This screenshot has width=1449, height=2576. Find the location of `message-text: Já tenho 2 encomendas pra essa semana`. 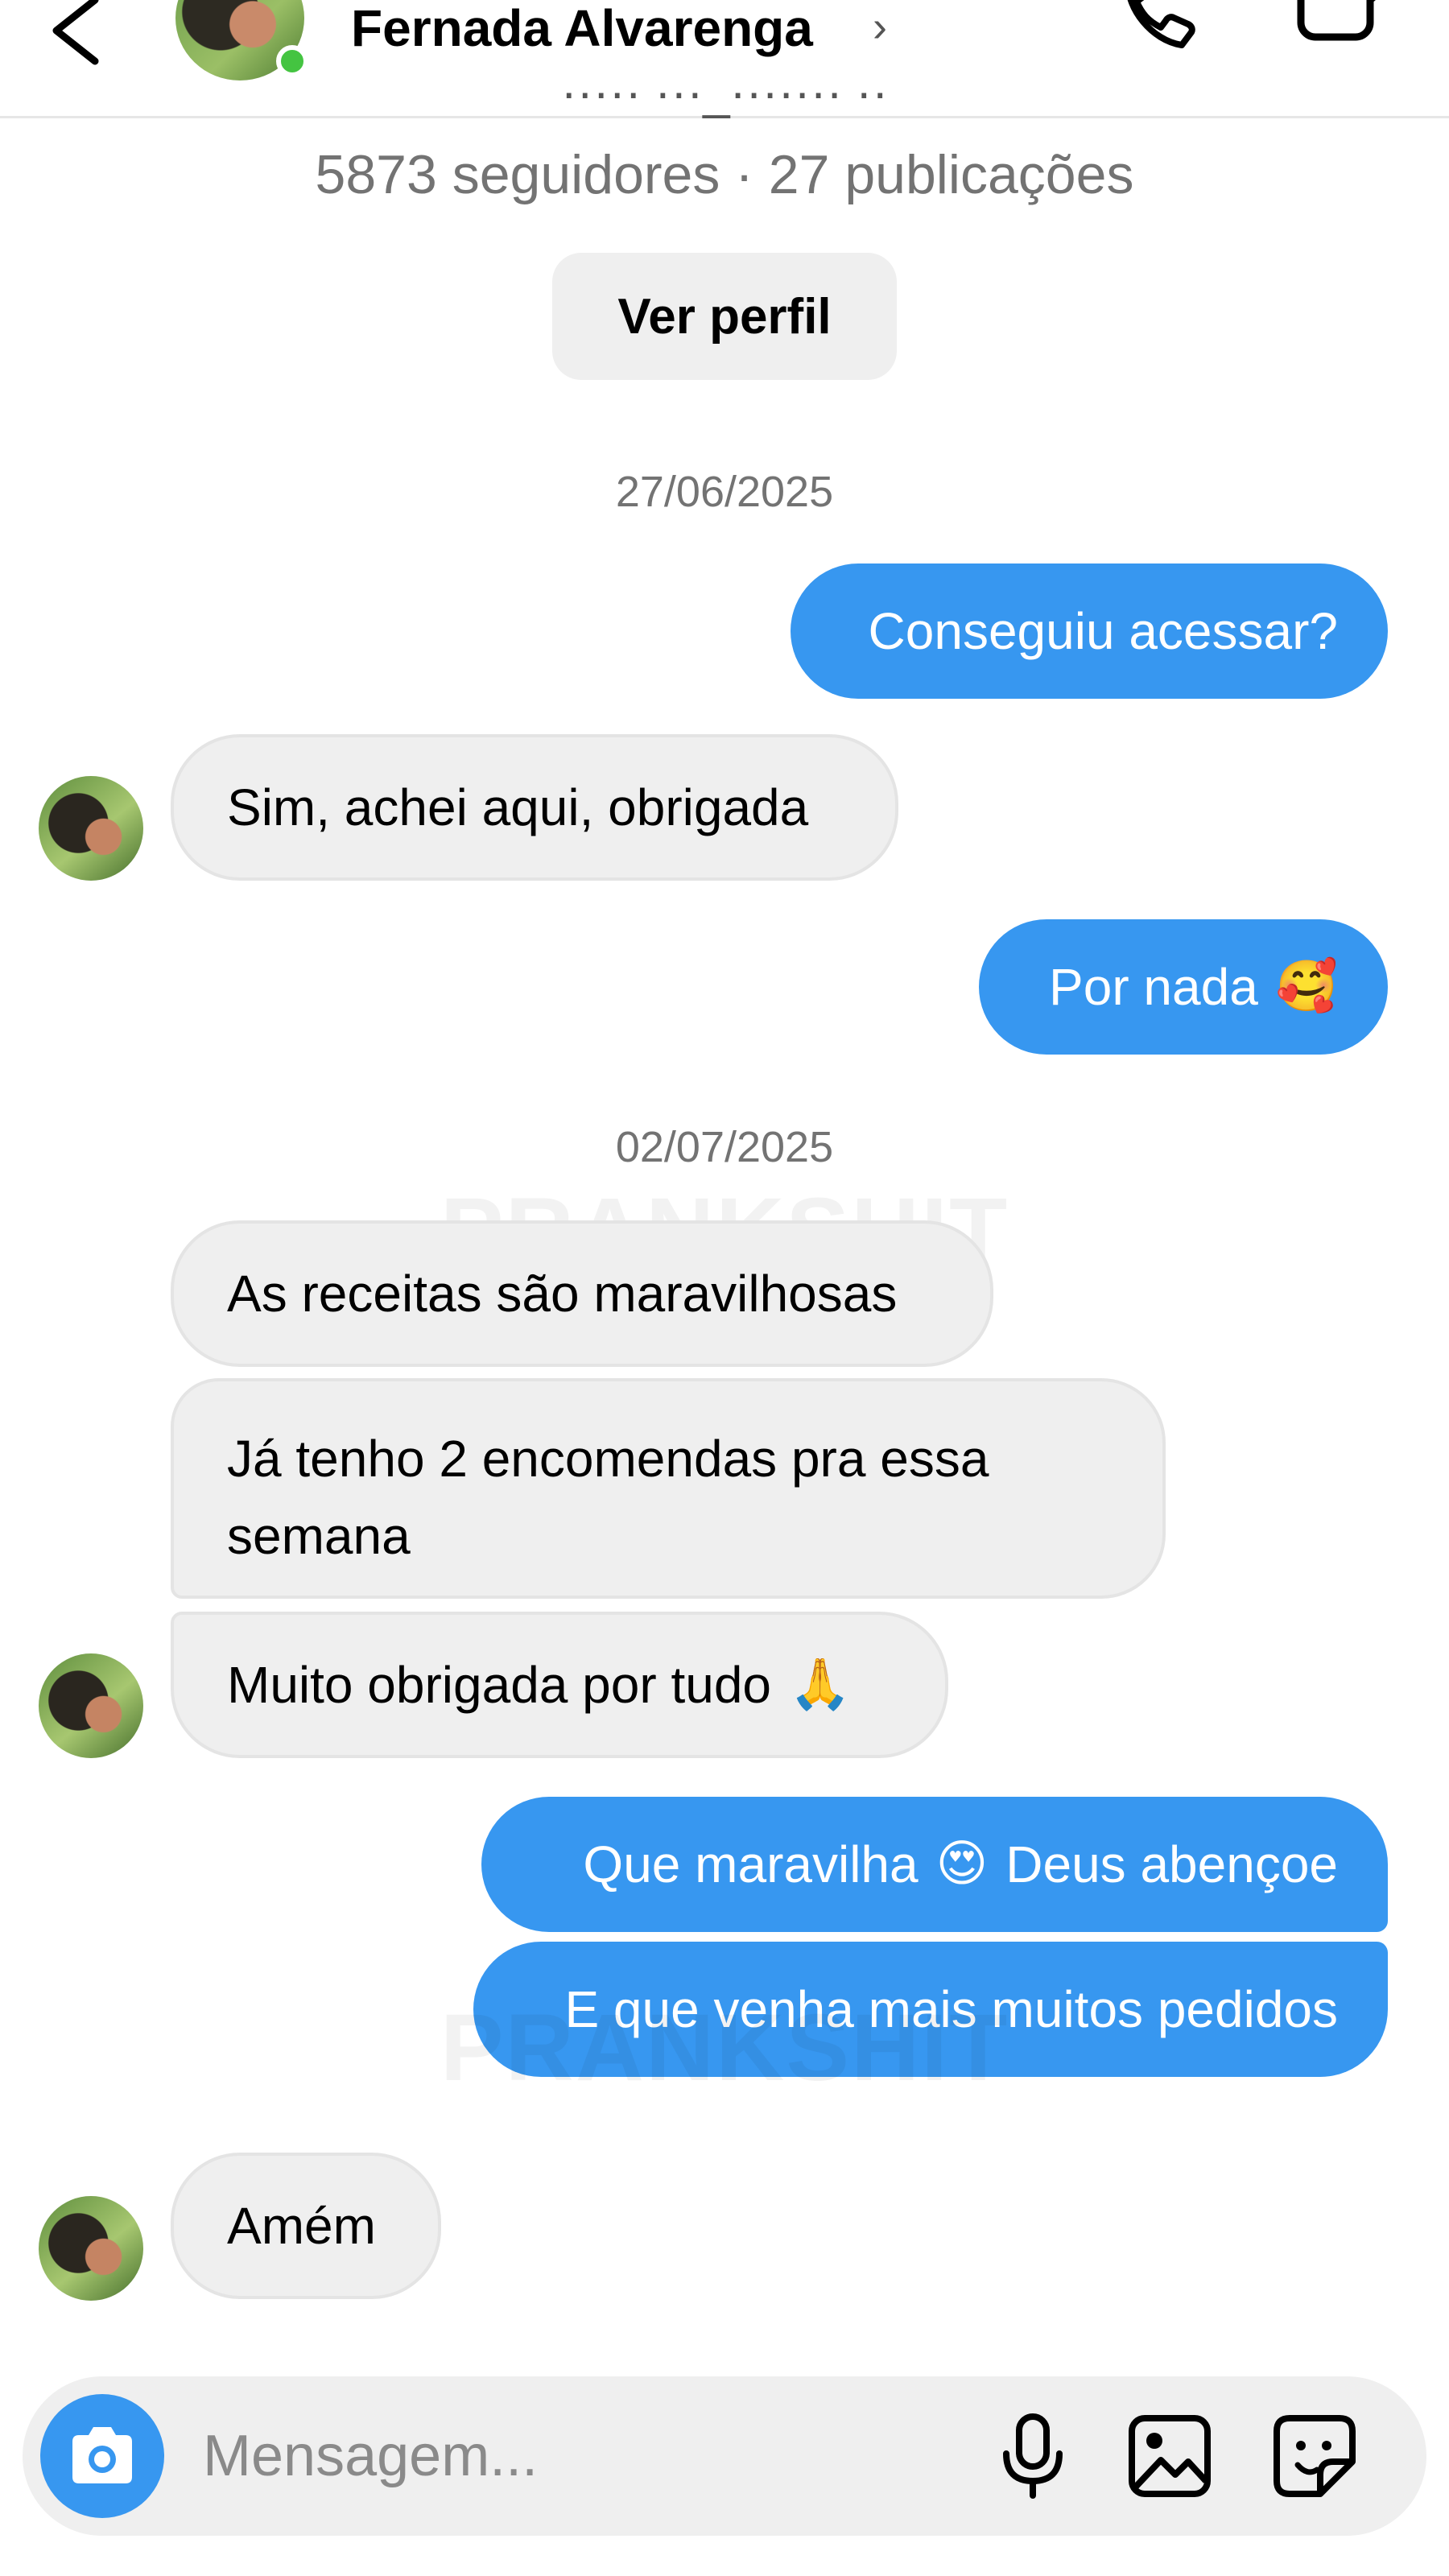

message-text: Já tenho 2 encomendas pra essa semana is located at coordinates (608, 1497).